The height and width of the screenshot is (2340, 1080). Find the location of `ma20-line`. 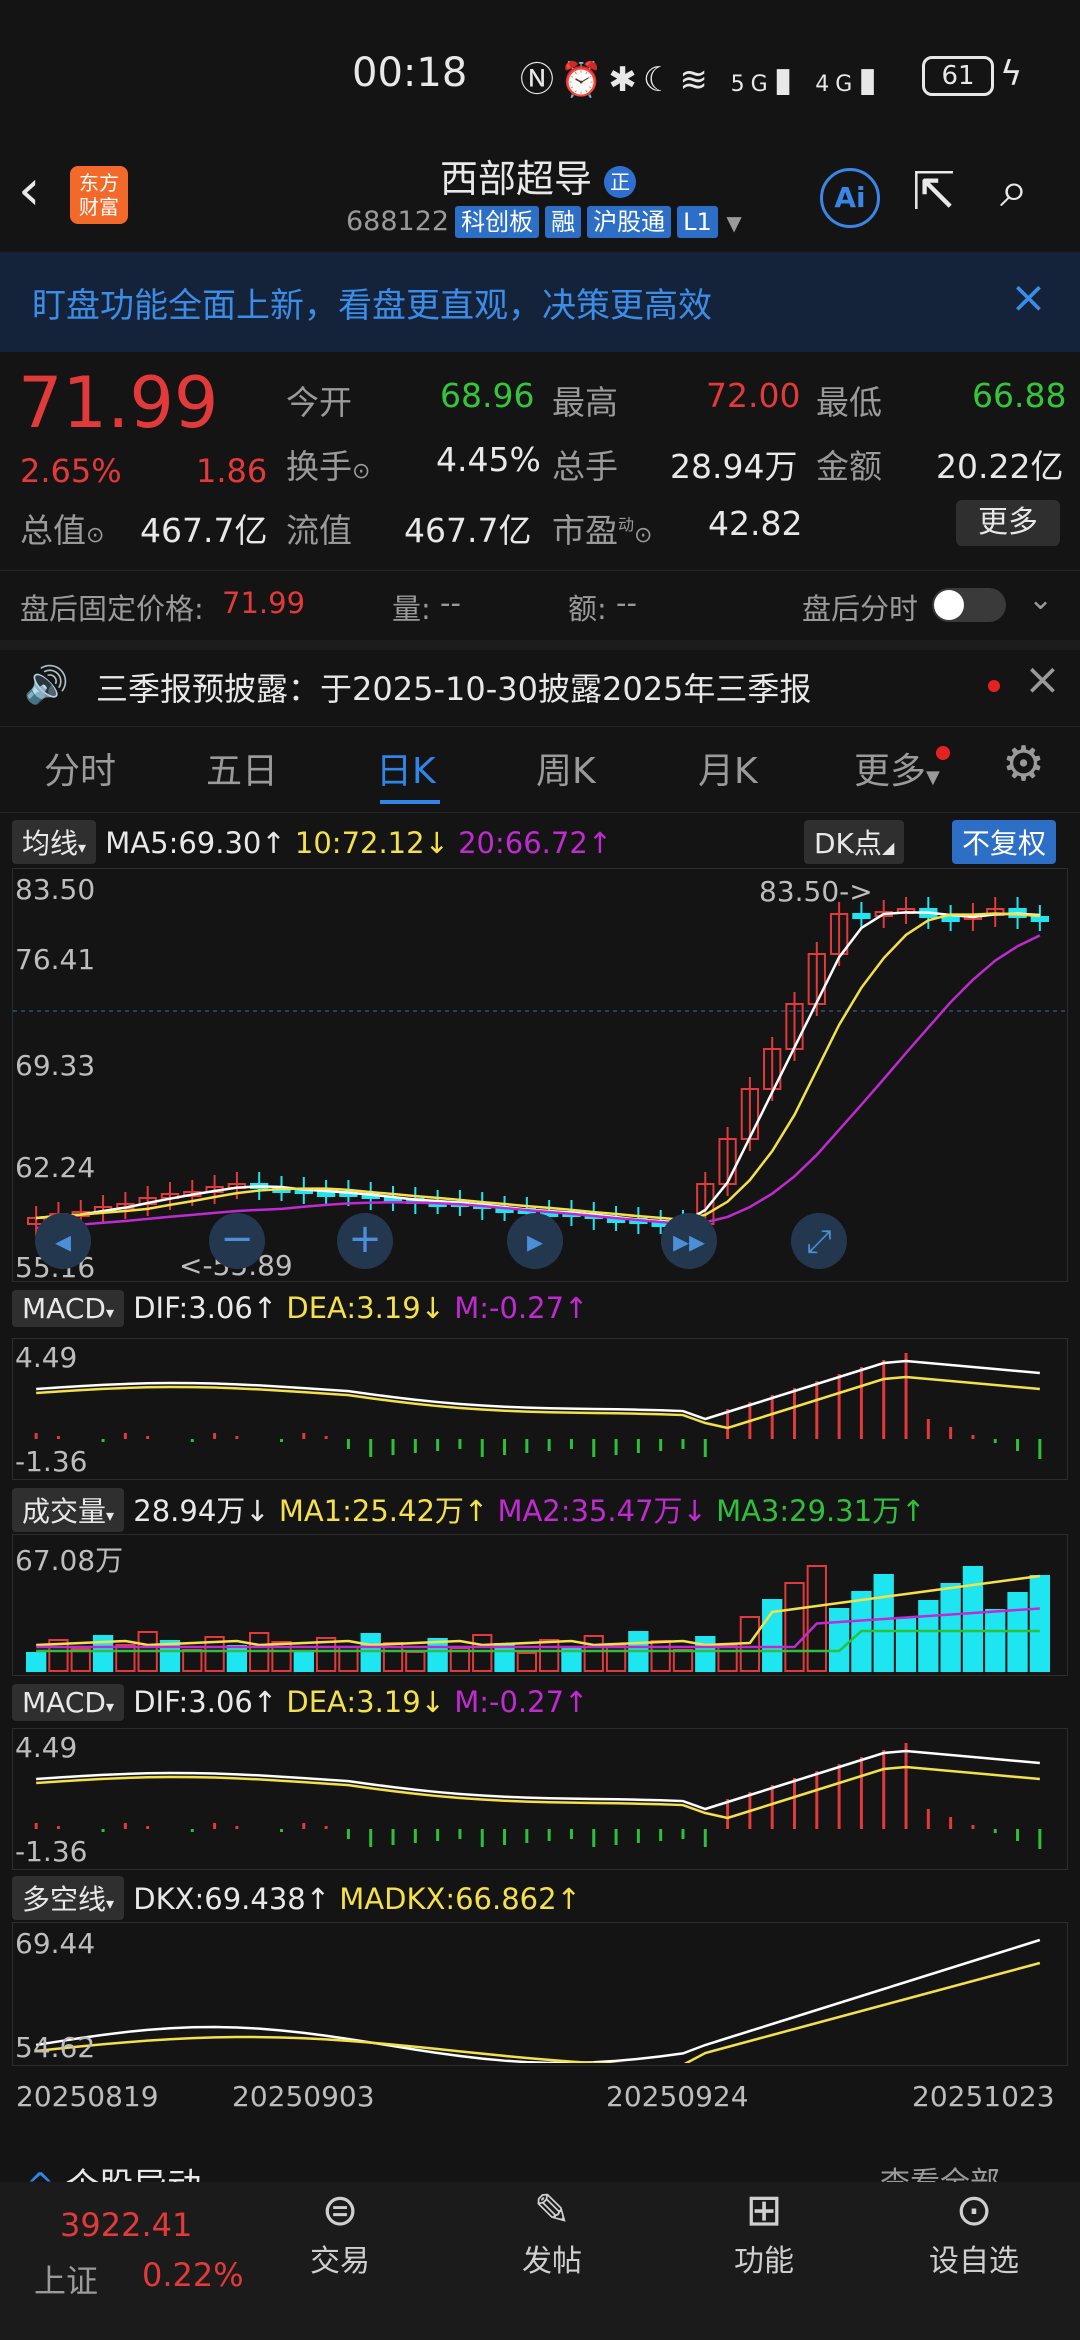

ma20-line is located at coordinates (538, 1082).